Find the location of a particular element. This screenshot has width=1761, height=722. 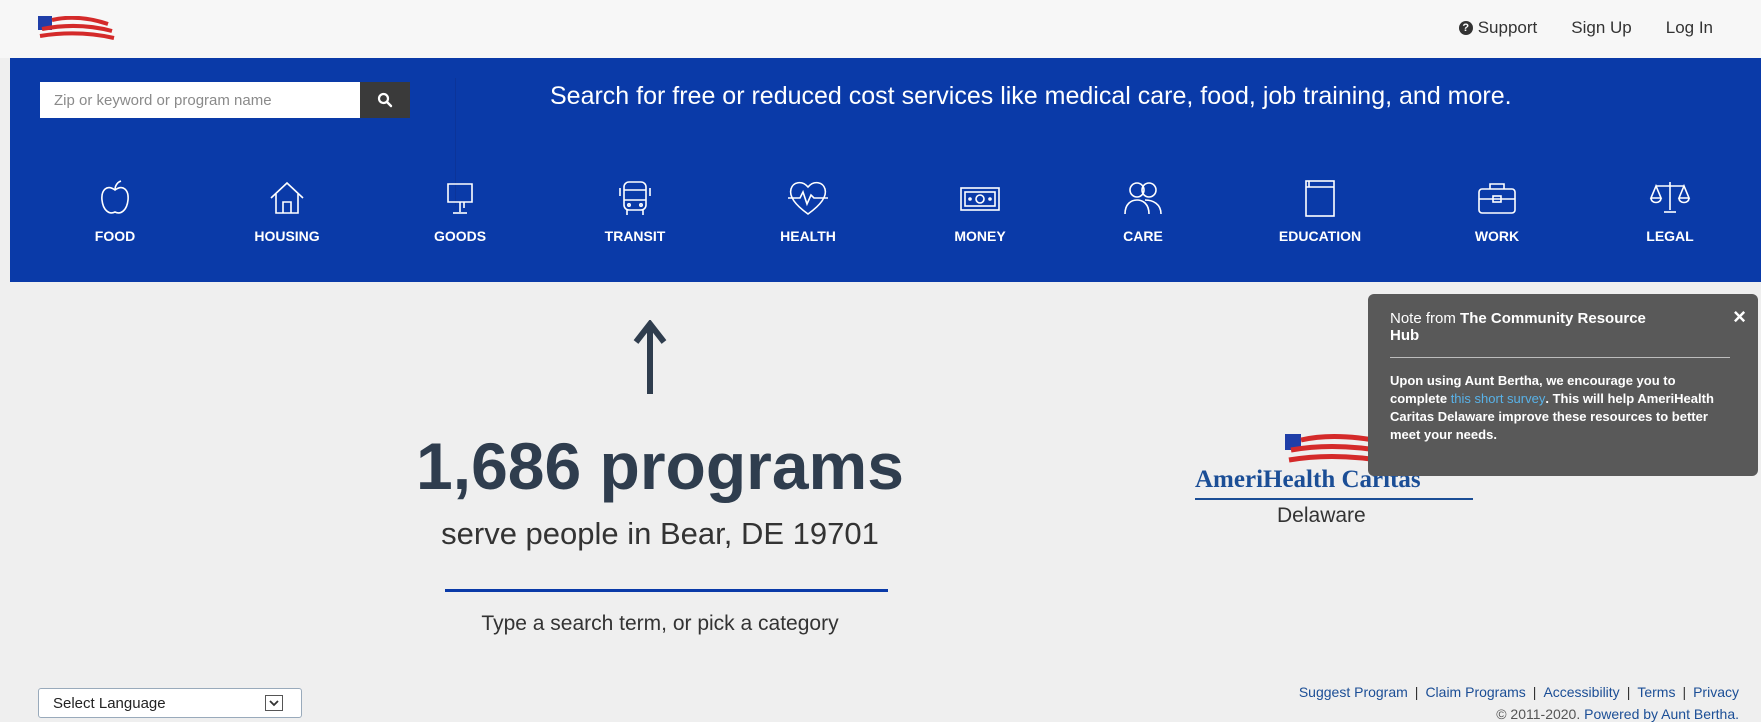

category-label: EDUCATION is located at coordinates (1320, 236).